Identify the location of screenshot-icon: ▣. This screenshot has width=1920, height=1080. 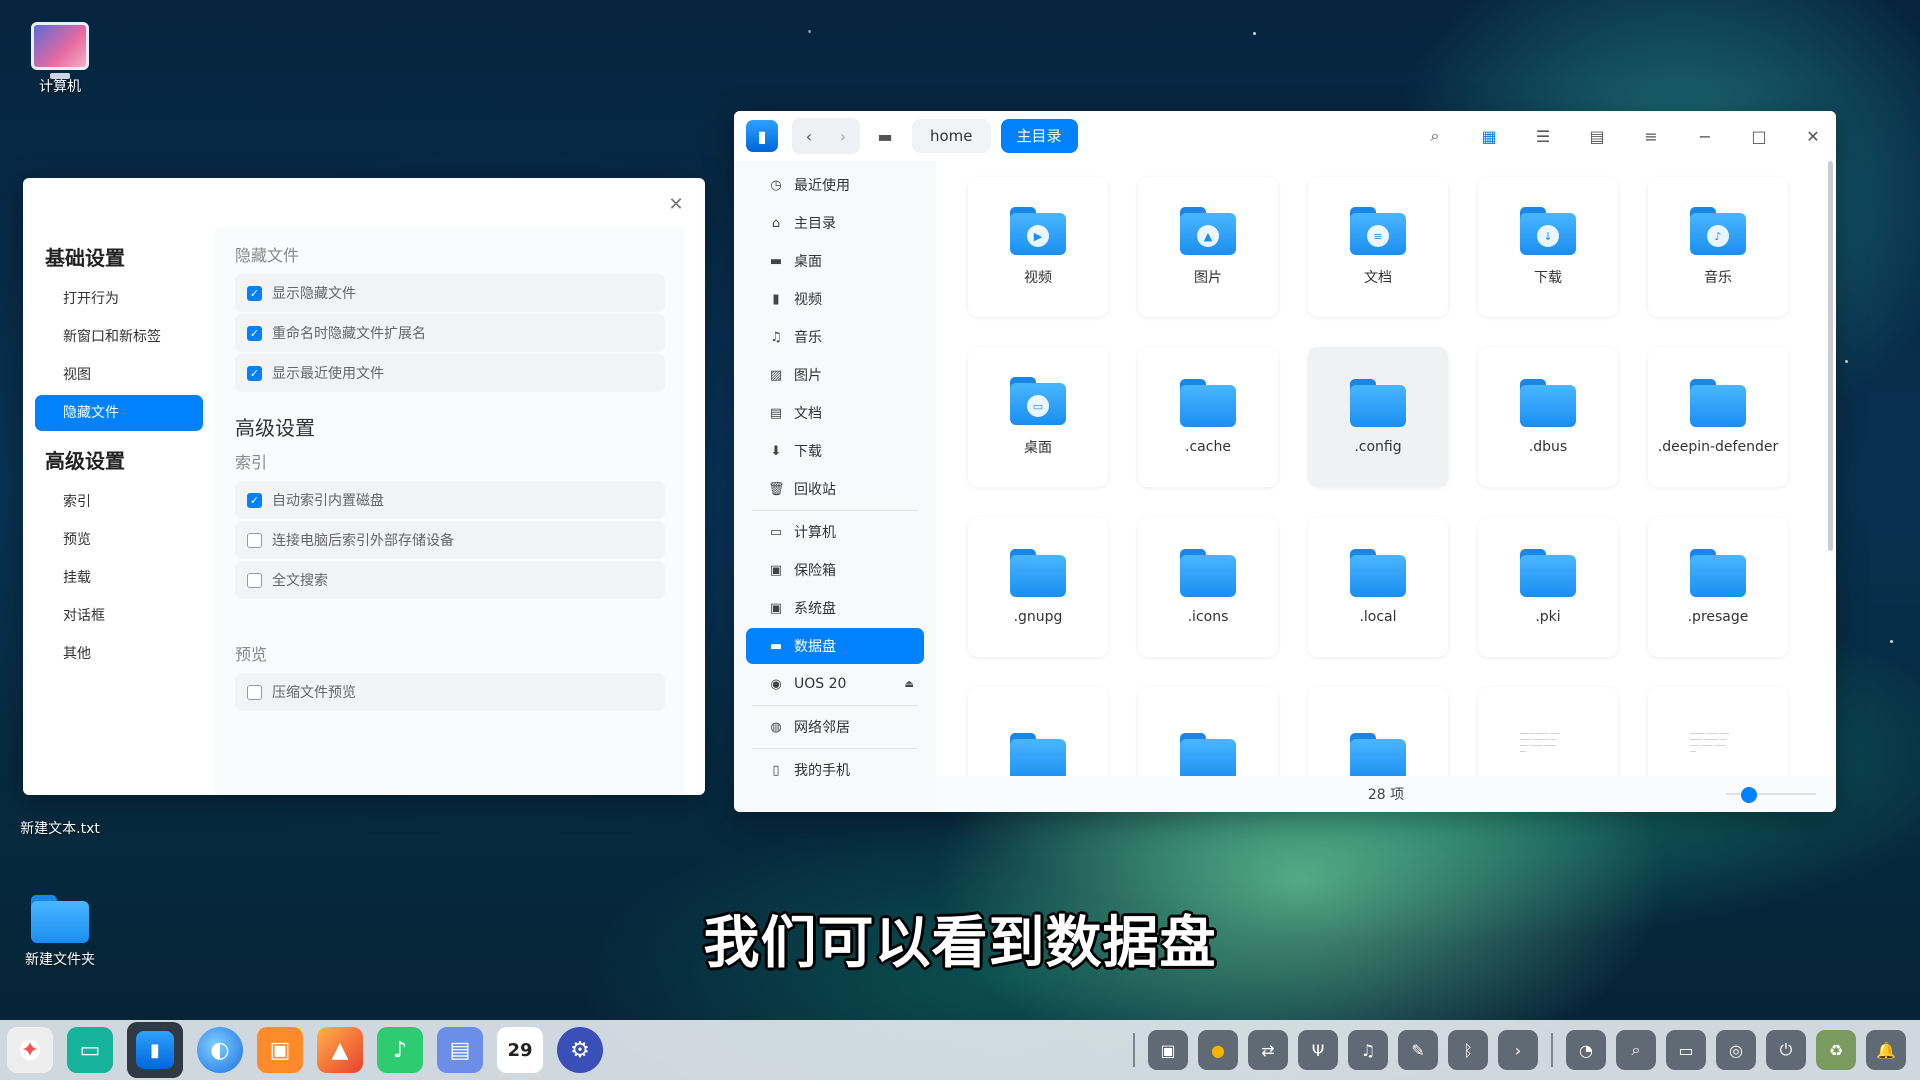
(1168, 1050).